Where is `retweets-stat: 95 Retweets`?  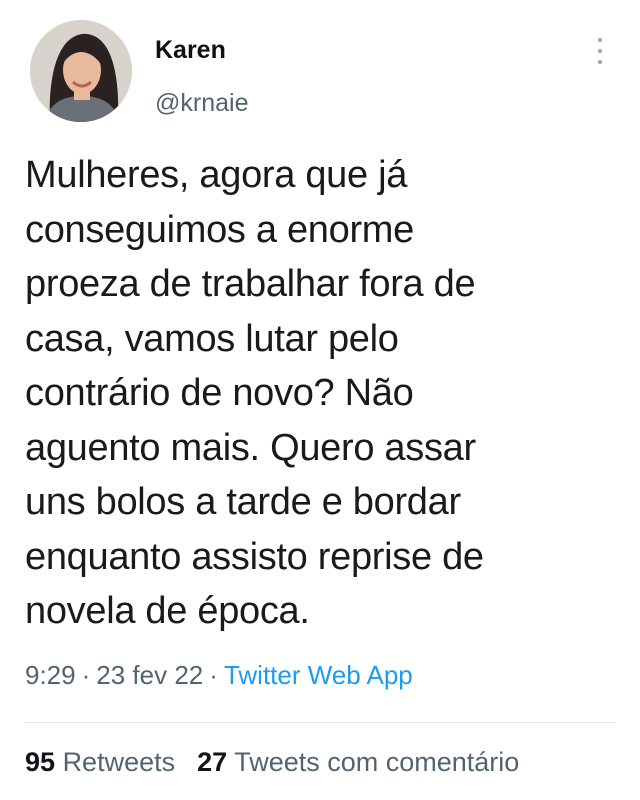
retweets-stat: 95 Retweets is located at coordinates (100, 762).